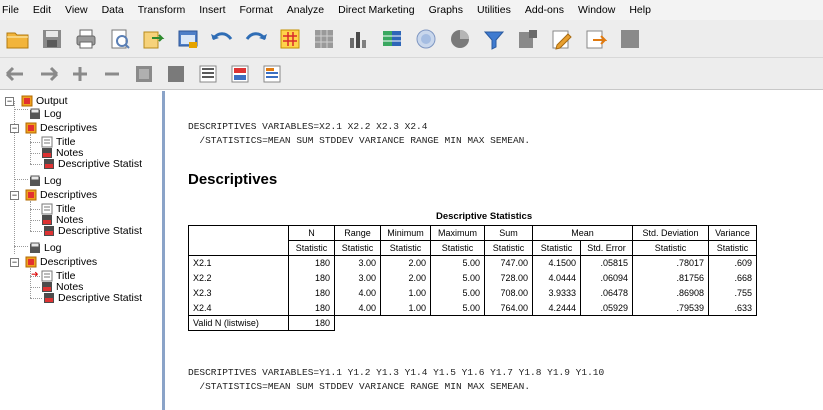  I want to click on open-folder-icon, so click(18, 39).